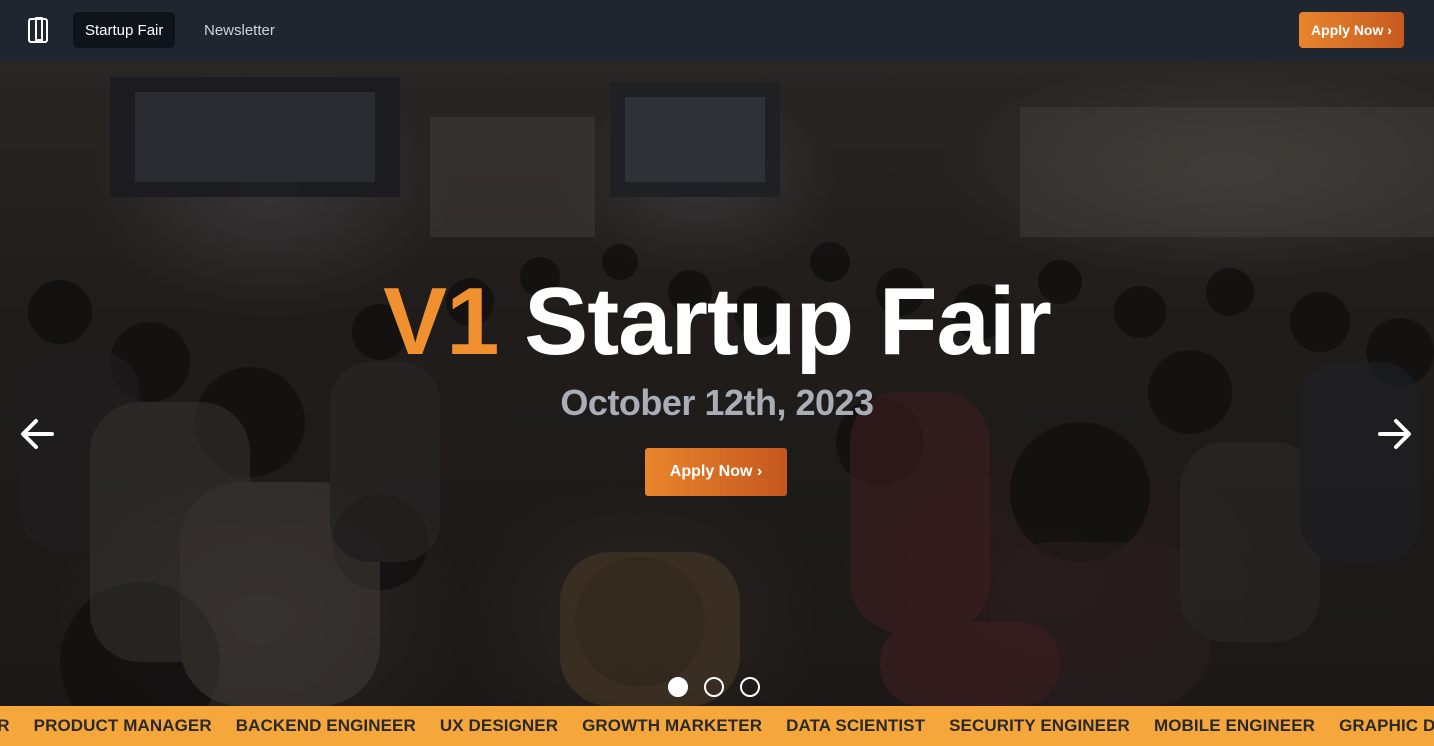 This screenshot has width=1434, height=746. What do you see at coordinates (717, 402) in the screenshot?
I see `hero-date: October 12th, 2023` at bounding box center [717, 402].